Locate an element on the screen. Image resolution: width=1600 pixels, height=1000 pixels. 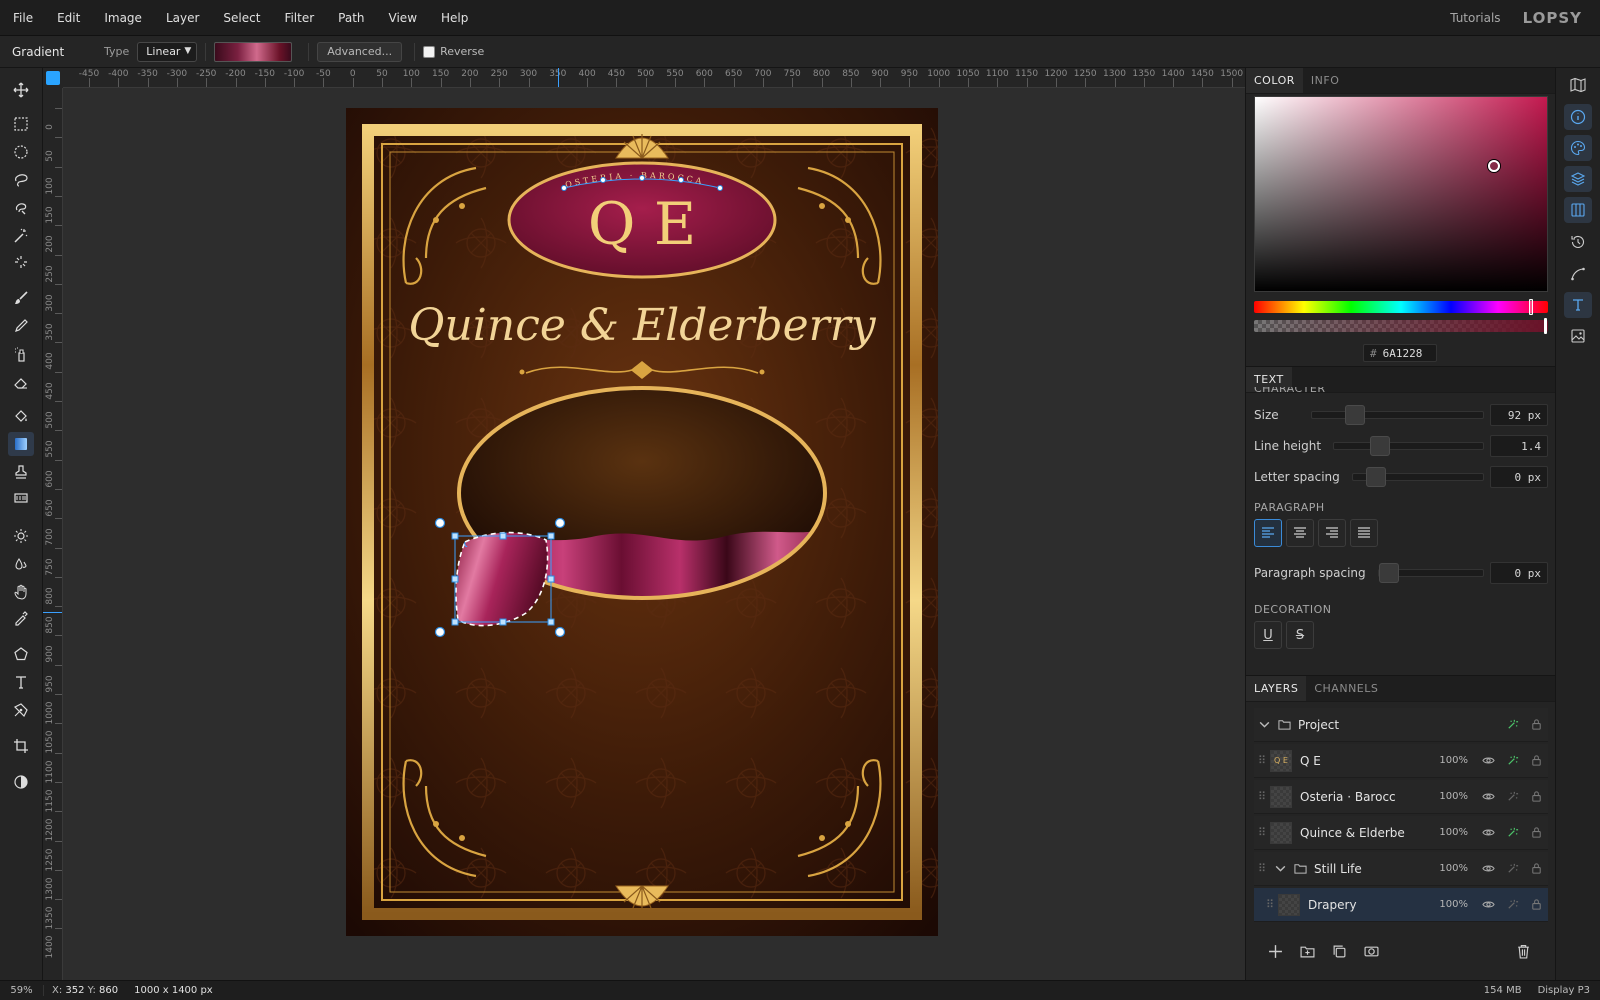
hue-slider is located at coordinates (1401, 307).